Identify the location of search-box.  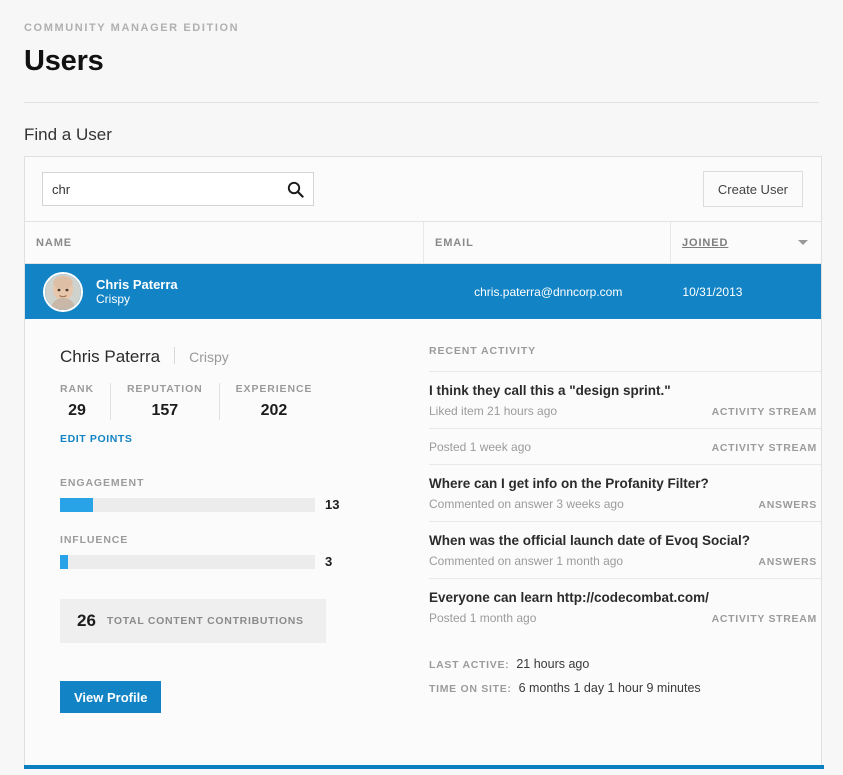
(178, 189).